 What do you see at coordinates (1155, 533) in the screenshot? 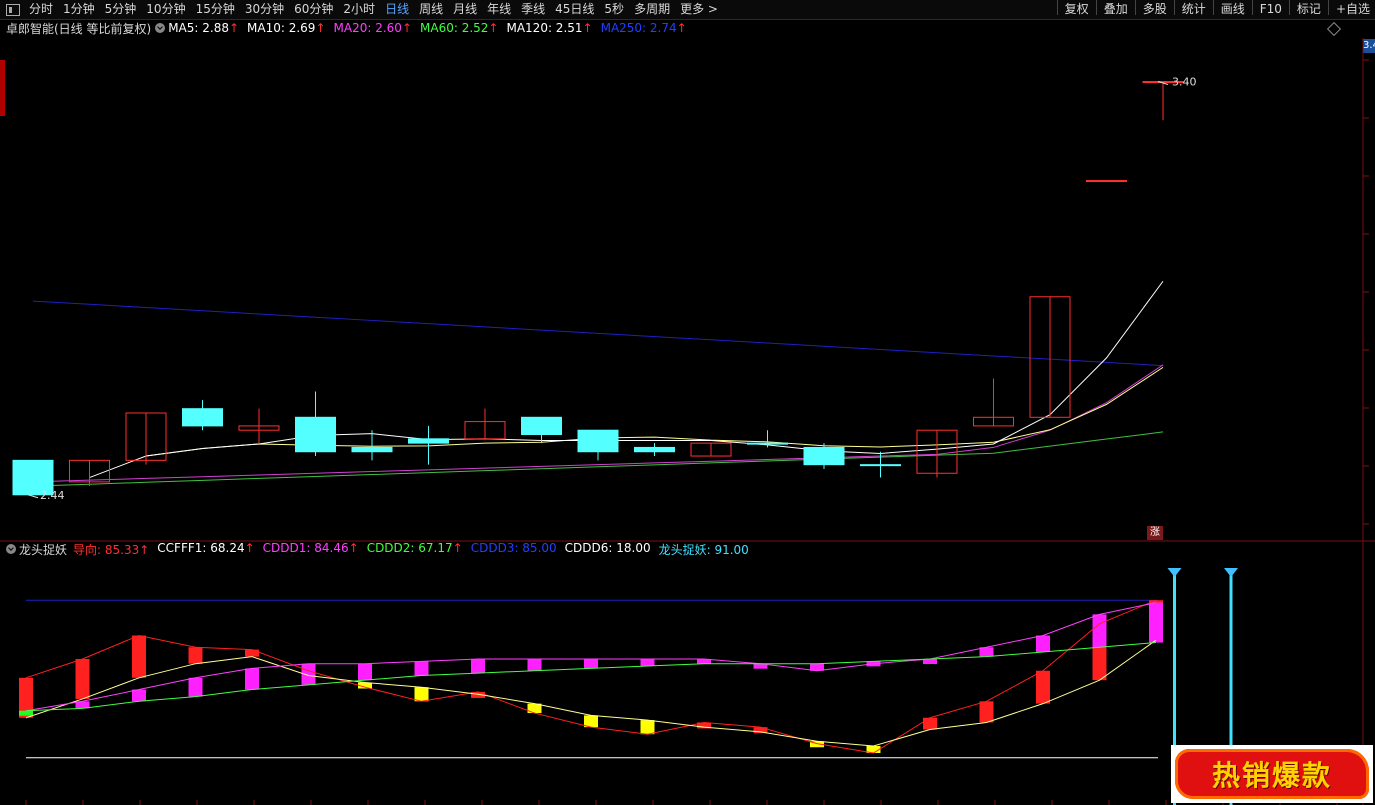
I see `limit-up-badge: 涨` at bounding box center [1155, 533].